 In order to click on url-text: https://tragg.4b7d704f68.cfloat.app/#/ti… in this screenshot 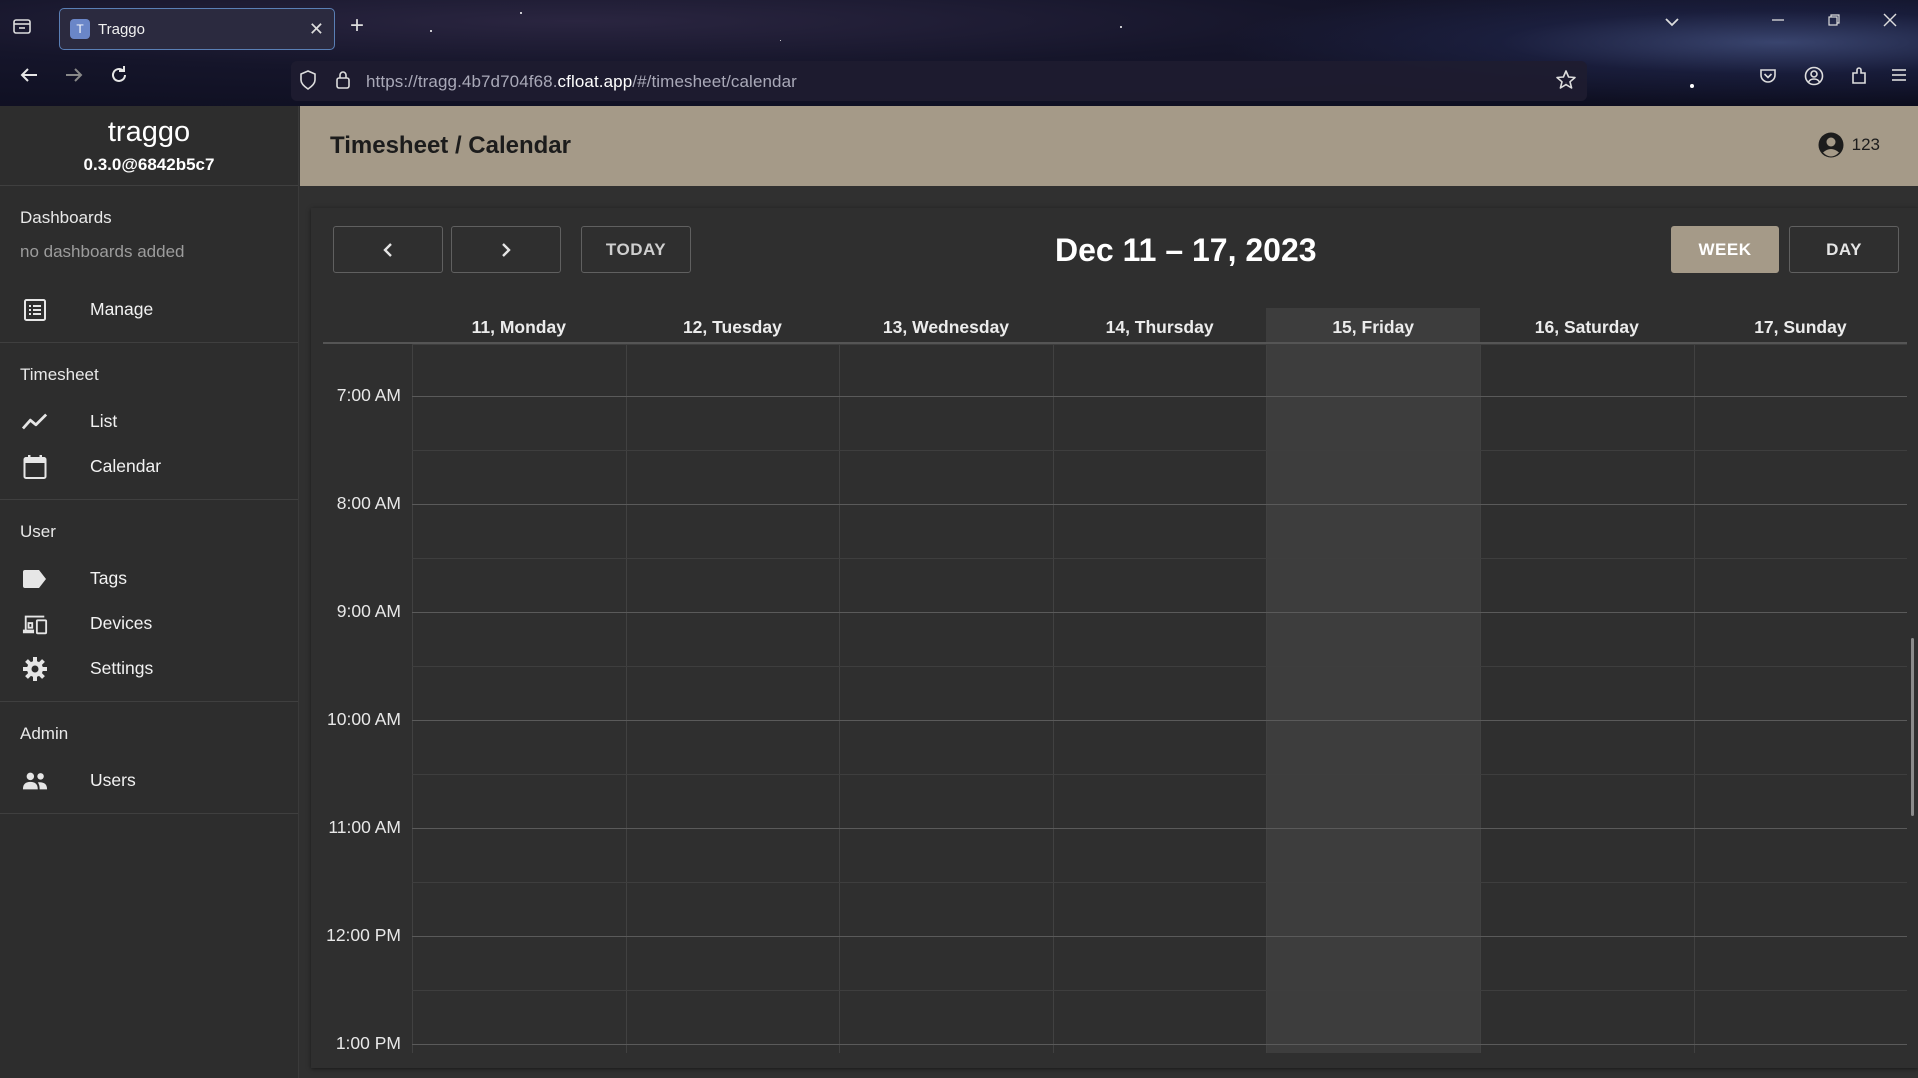, I will do `click(581, 82)`.